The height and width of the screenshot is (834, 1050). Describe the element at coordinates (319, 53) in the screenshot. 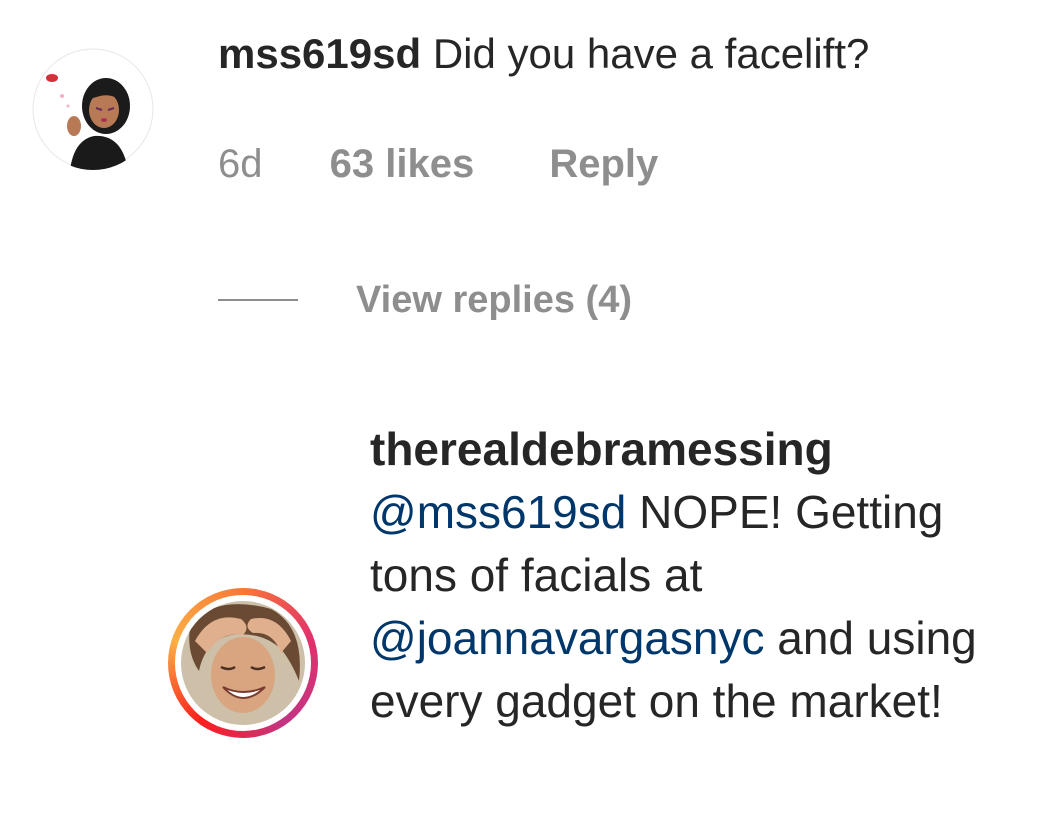

I see `comment-username: mss619sd` at that location.